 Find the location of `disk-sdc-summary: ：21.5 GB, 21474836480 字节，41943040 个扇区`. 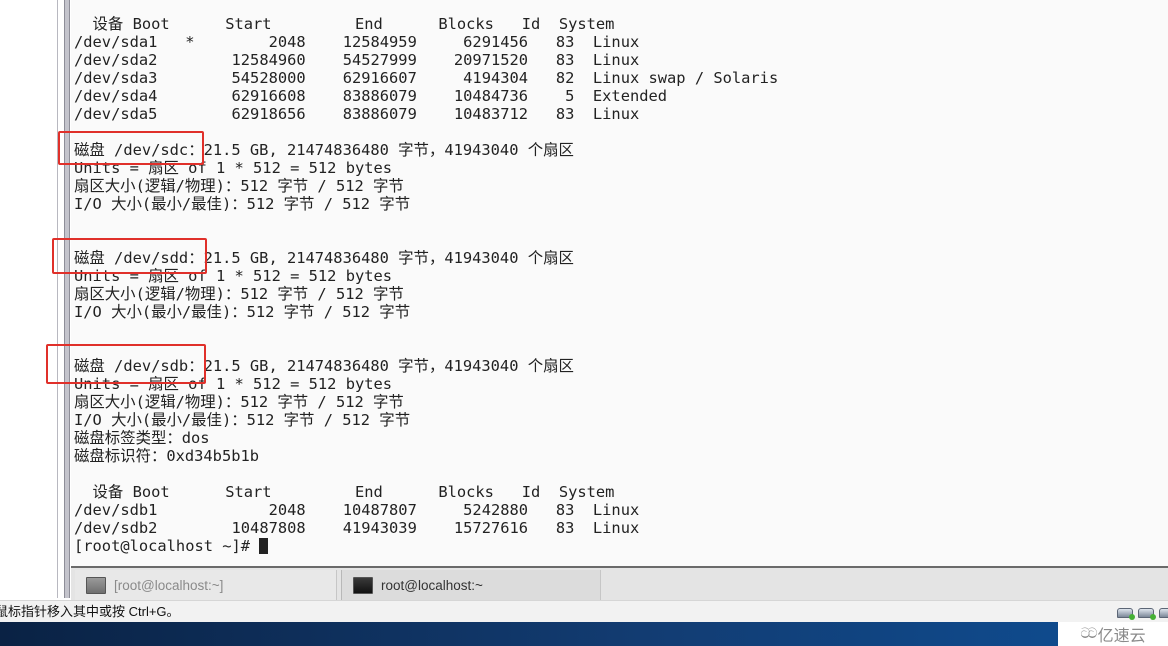

disk-sdc-summary: ：21.5 GB, 21474836480 字节，41943040 个扇区 is located at coordinates (381, 150).